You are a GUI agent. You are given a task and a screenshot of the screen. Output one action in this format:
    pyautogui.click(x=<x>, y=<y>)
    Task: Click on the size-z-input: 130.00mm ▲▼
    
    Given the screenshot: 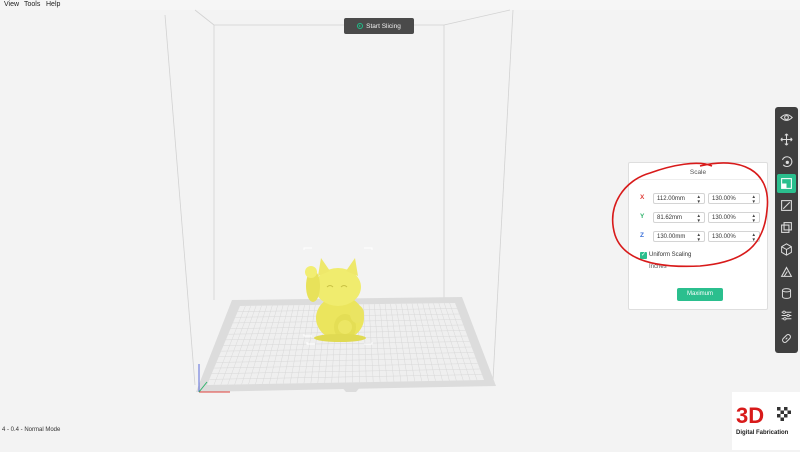 What is the action you would take?
    pyautogui.click(x=679, y=236)
    